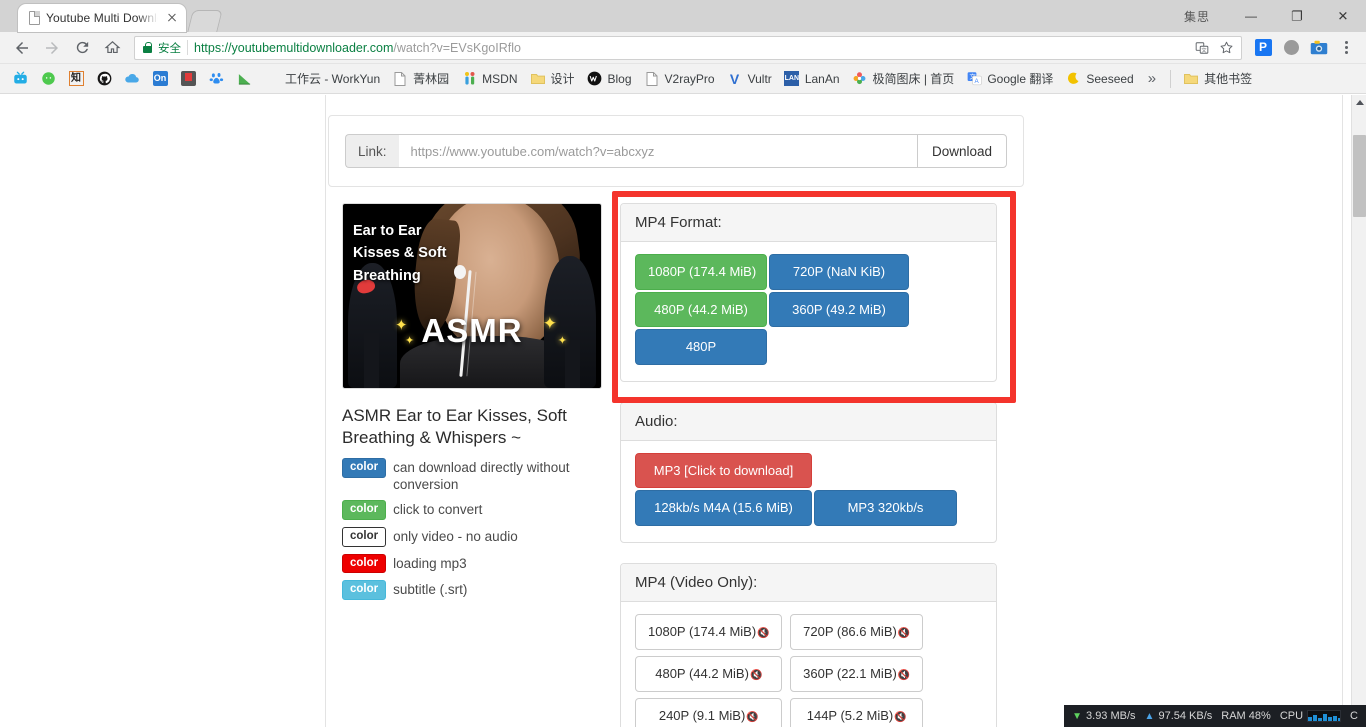 The width and height of the screenshot is (1366, 727). I want to click on bookmark-item: 知, so click(76, 79).